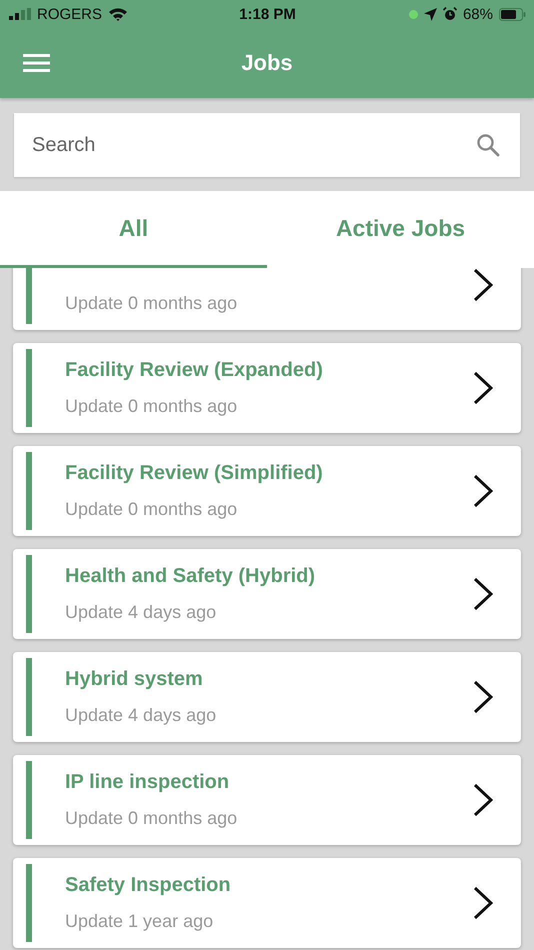  Describe the element at coordinates (449, 14) in the screenshot. I see `alarm-clock-icon` at that location.